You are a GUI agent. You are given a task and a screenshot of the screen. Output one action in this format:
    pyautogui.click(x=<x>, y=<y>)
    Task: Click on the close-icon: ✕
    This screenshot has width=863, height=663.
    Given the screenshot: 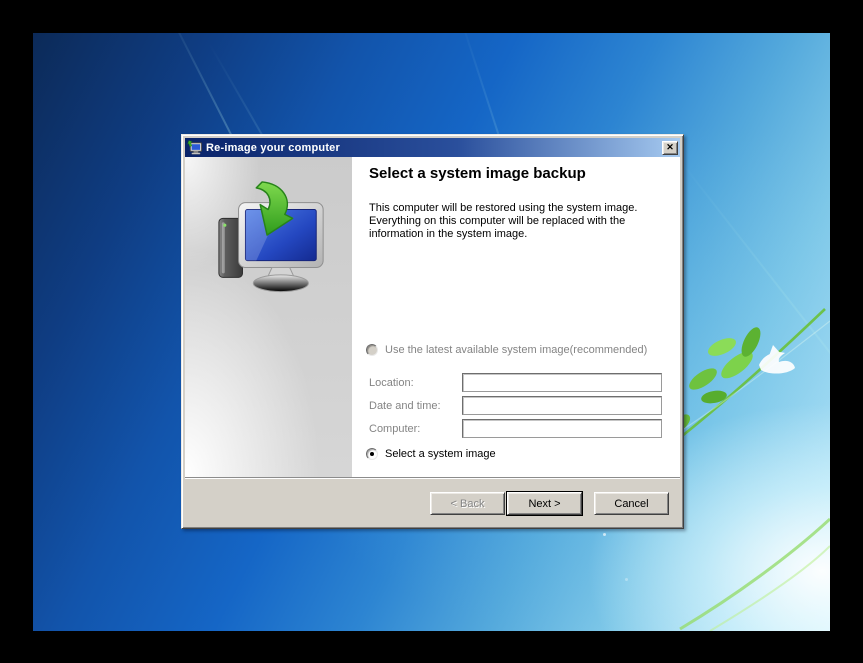 What is the action you would take?
    pyautogui.click(x=670, y=147)
    